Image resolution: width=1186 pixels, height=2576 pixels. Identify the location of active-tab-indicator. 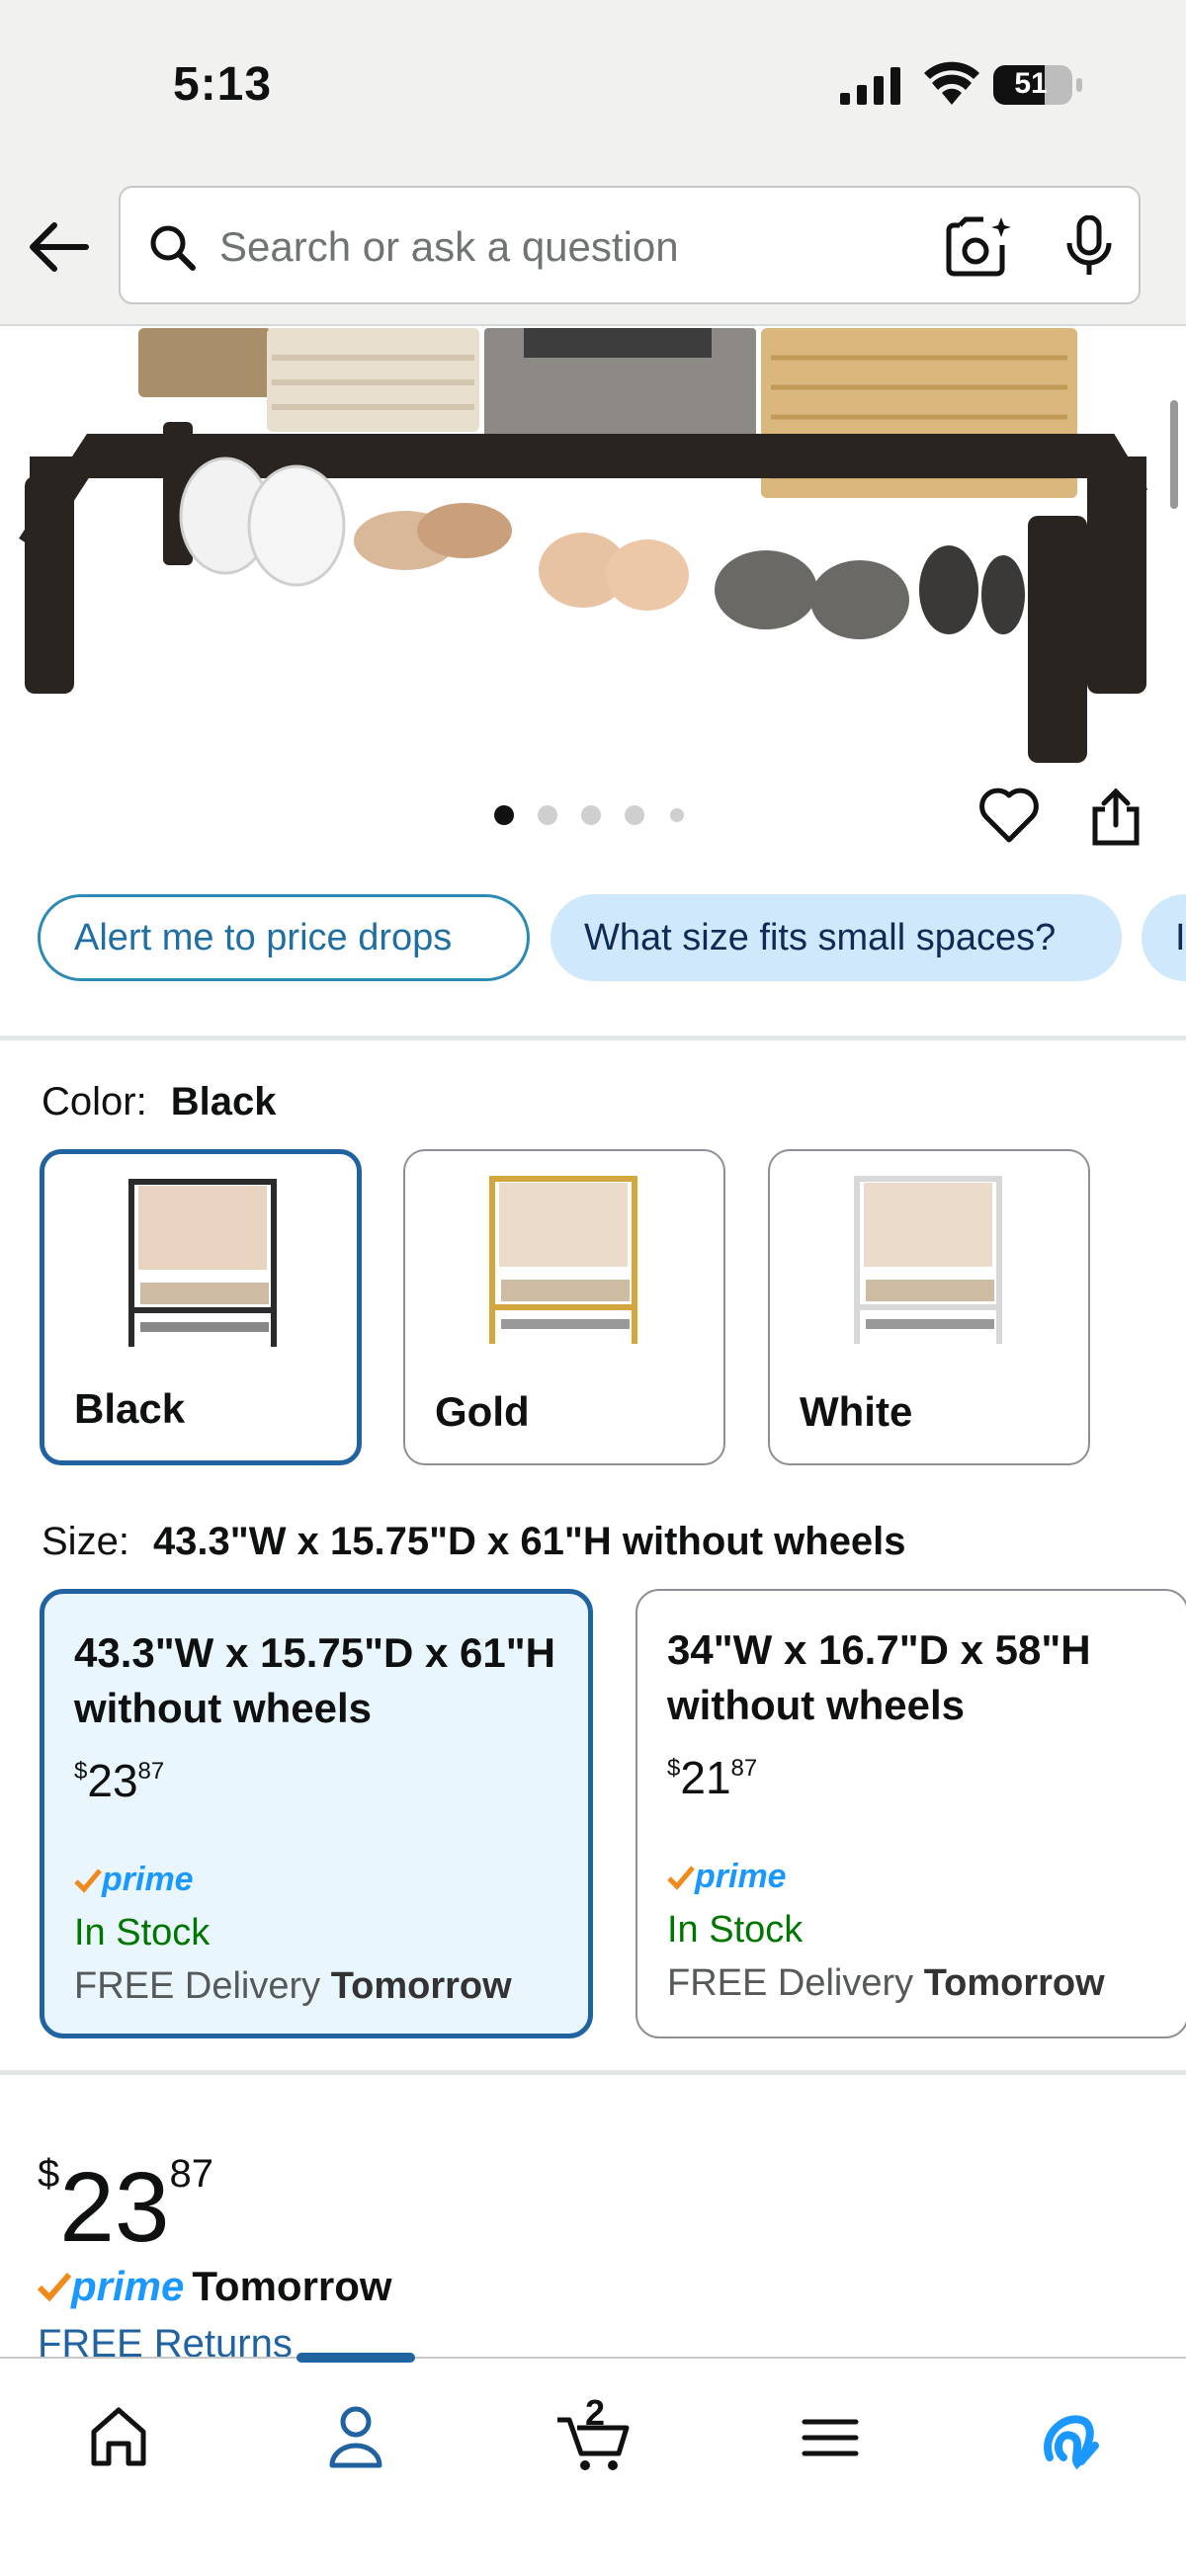
(355, 2358).